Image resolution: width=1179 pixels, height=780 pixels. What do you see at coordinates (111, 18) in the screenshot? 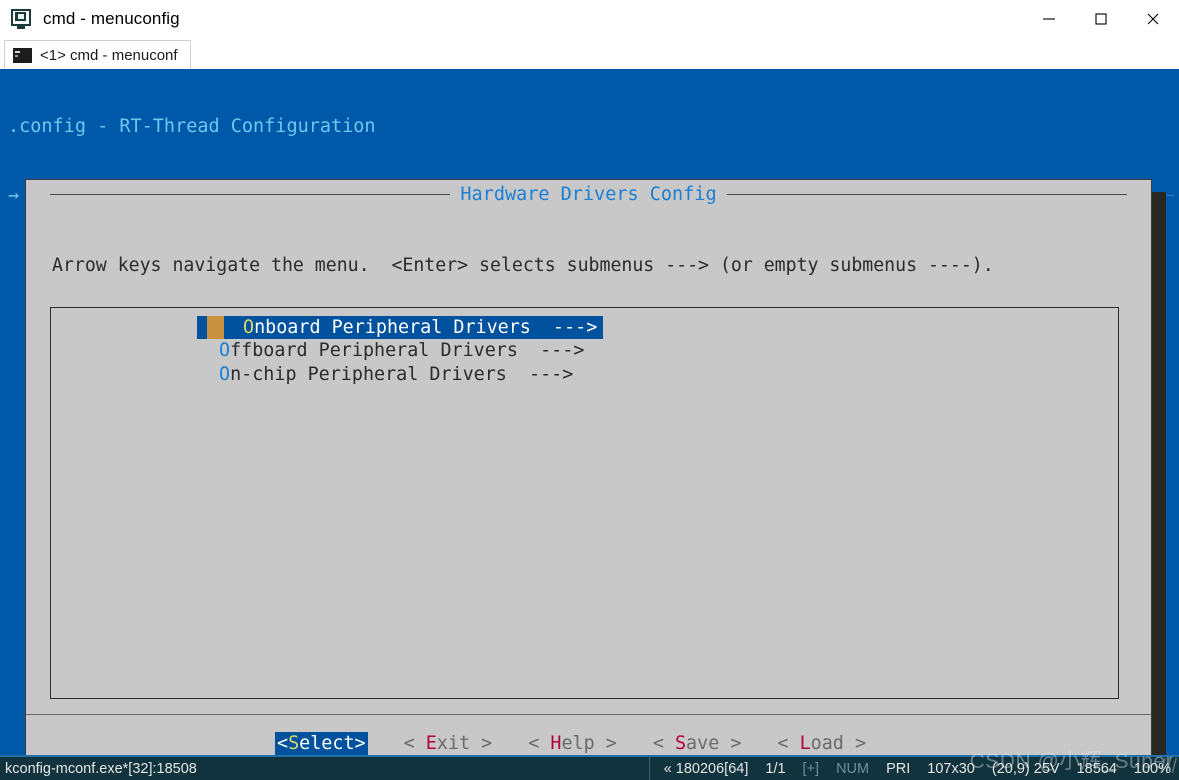
I see `window-title: cmd - menuconfig` at bounding box center [111, 18].